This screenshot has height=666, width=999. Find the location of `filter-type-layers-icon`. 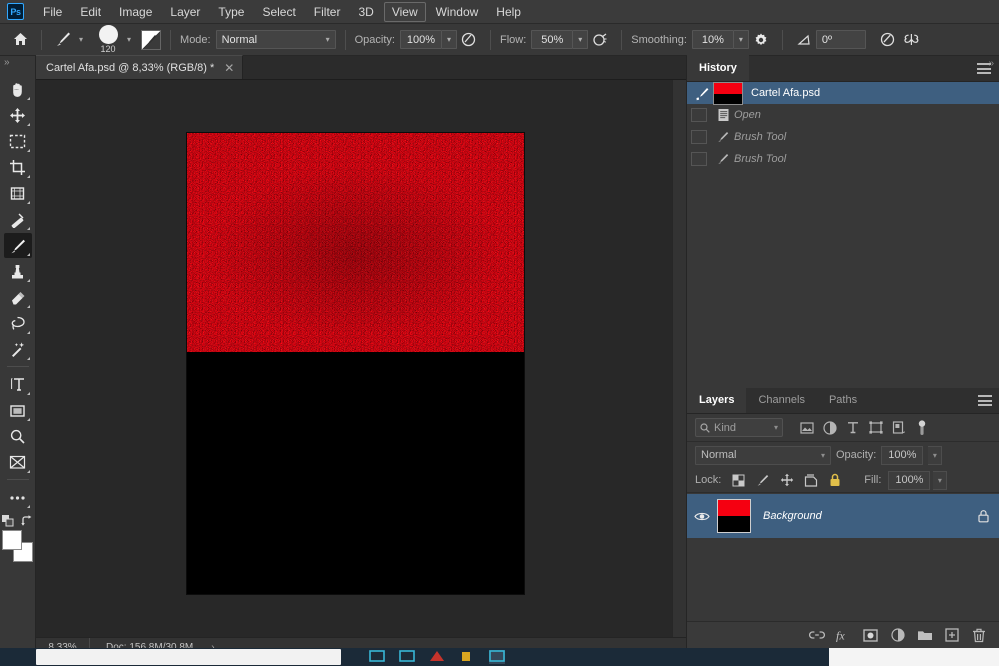

filter-type-layers-icon is located at coordinates (852, 428).